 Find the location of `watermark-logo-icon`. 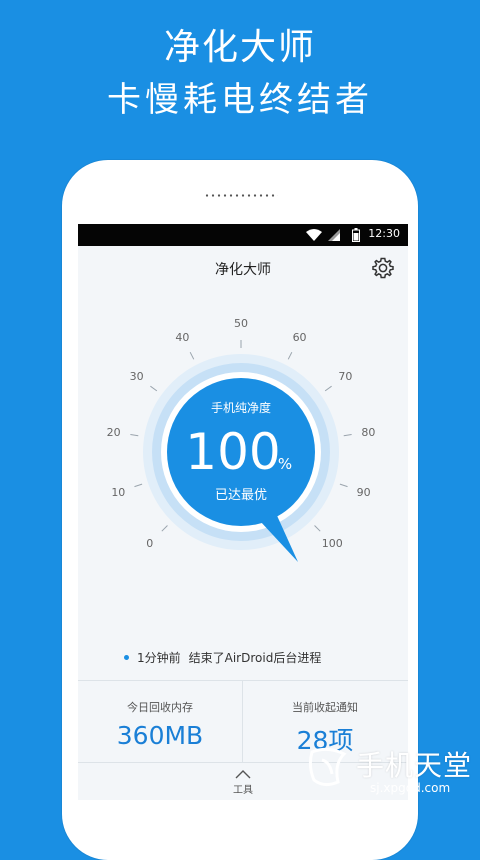

watermark-logo-icon is located at coordinates (327, 767).